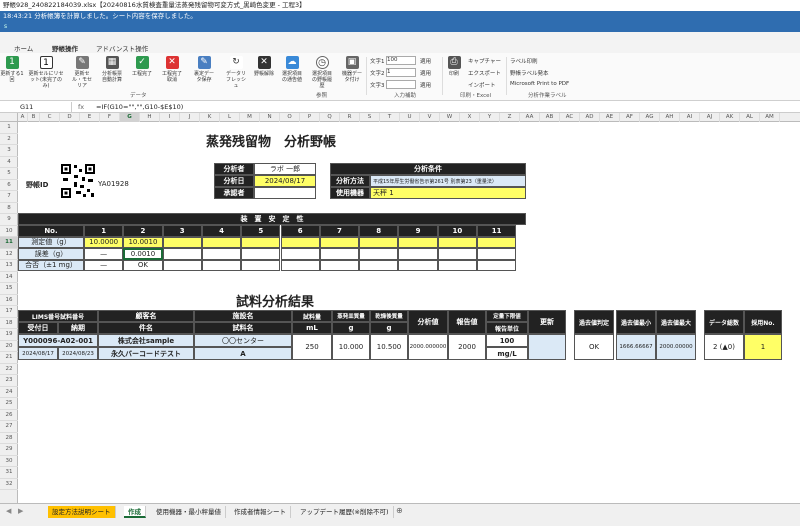  I want to click on apply1-button: 適用, so click(425, 61).